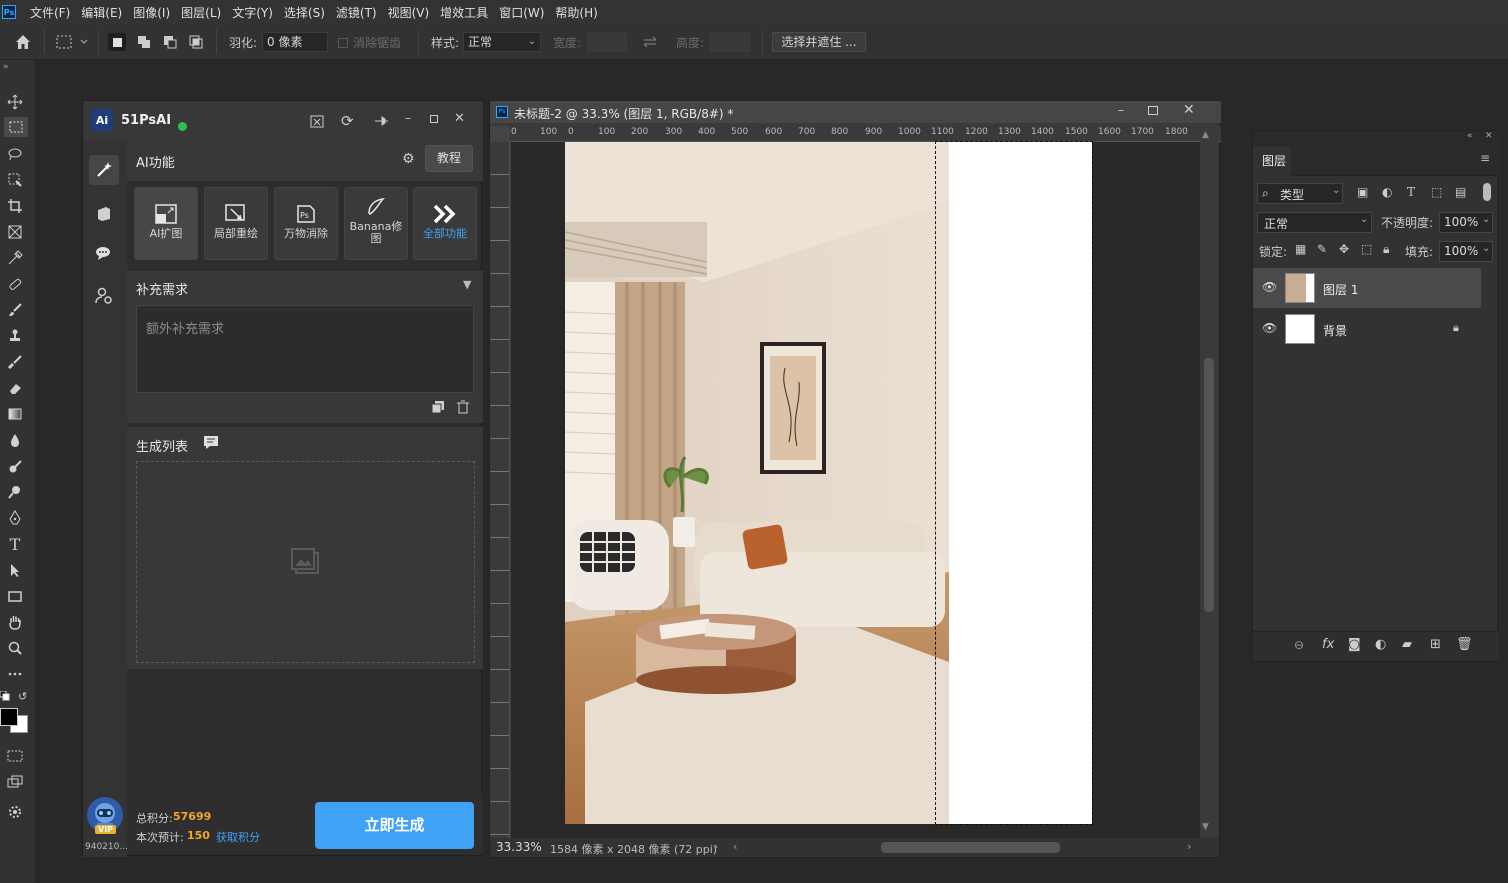 This screenshot has height=883, width=1508. What do you see at coordinates (1121, 110) in the screenshot?
I see `doc-minimize-icon: –` at bounding box center [1121, 110].